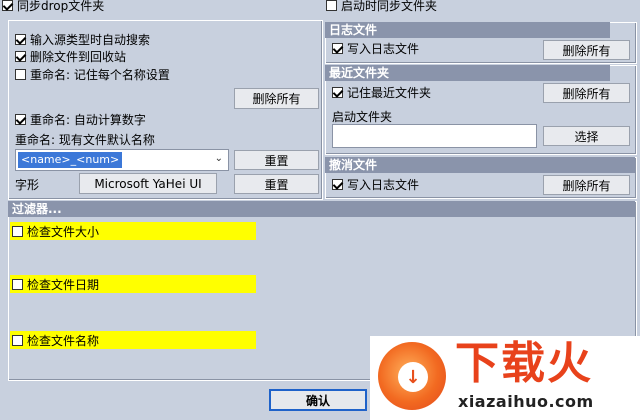  What do you see at coordinates (276, 184) in the screenshot?
I see `reset-font-button: 重置` at bounding box center [276, 184].